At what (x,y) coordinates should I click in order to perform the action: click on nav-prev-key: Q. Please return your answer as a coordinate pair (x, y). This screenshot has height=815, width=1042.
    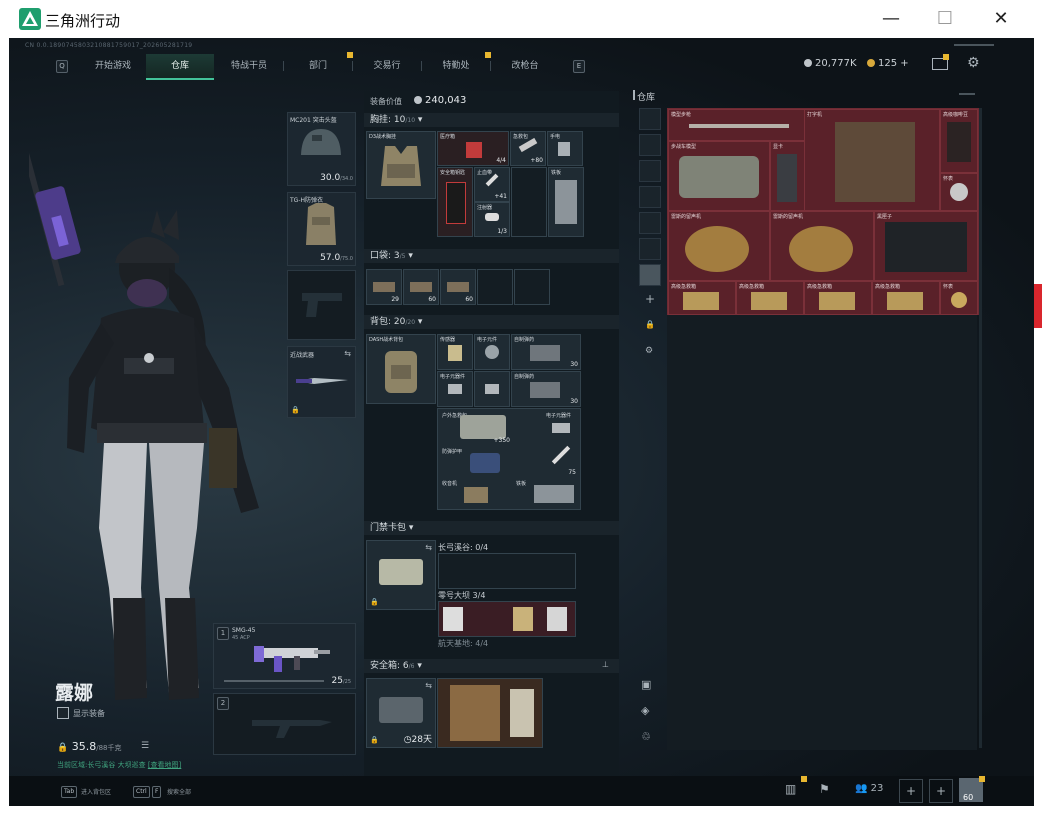
    Looking at the image, I should click on (62, 66).